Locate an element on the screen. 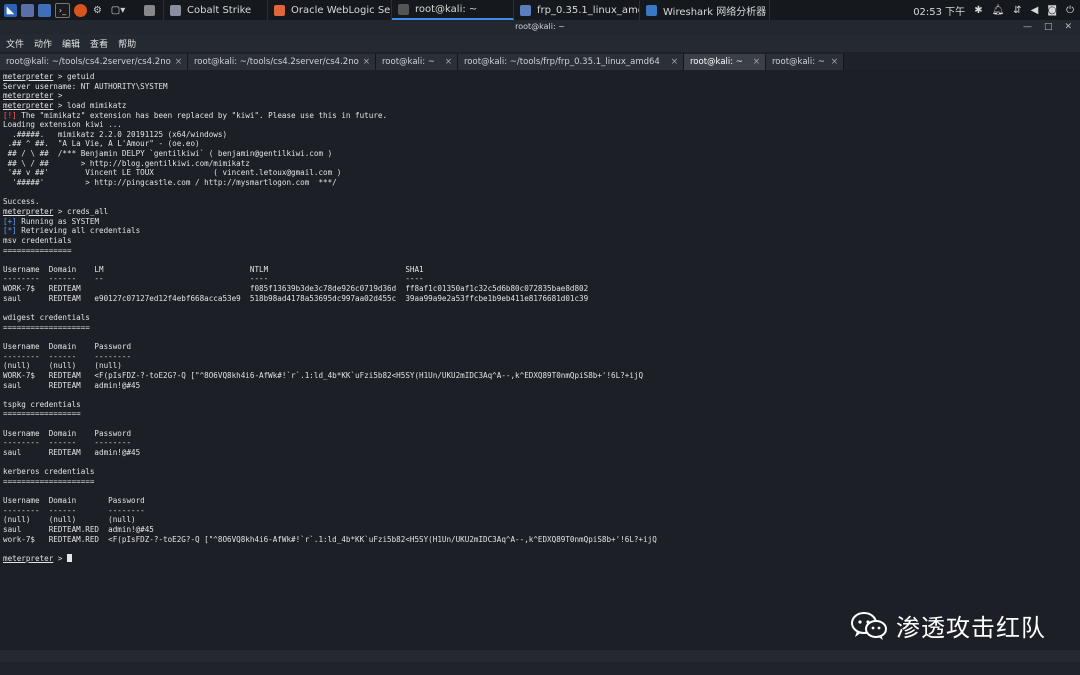  output-text: [+] is located at coordinates (10, 221).